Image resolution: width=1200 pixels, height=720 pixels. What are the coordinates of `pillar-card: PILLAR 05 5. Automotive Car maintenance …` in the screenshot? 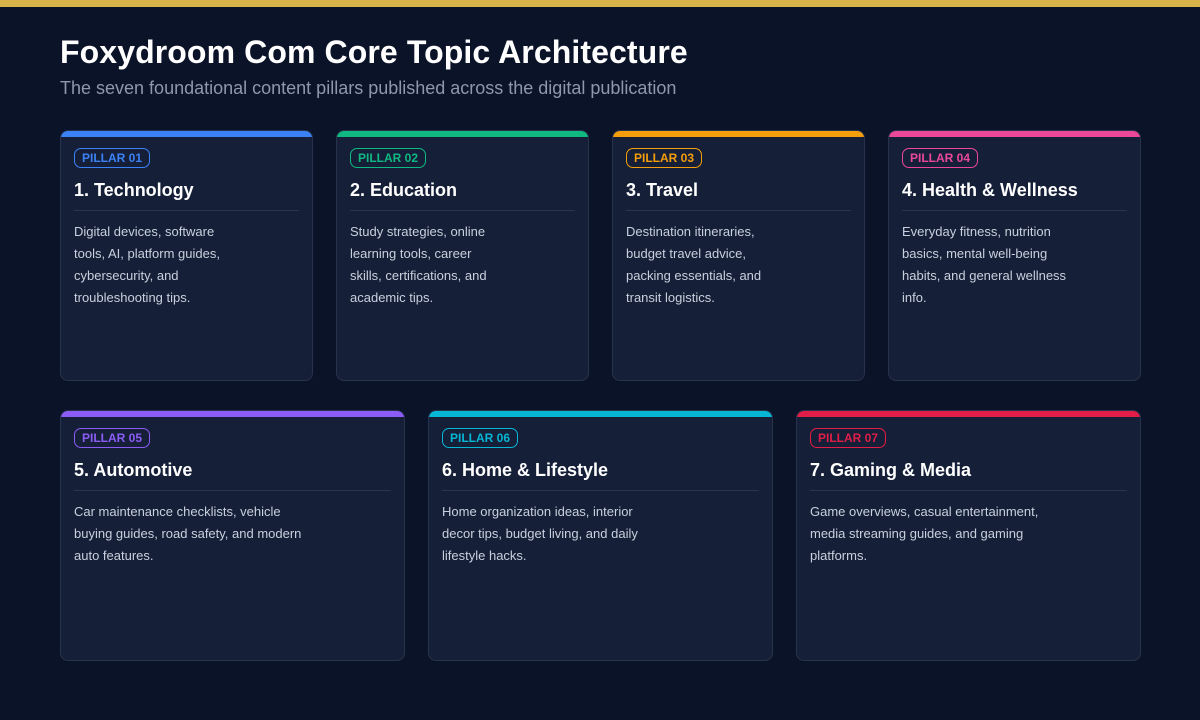 It's located at (232, 535).